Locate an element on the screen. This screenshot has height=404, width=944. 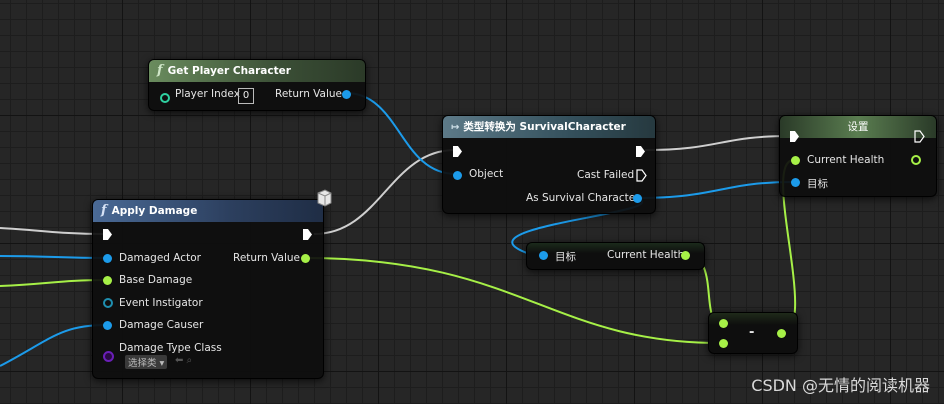
object-pin is located at coordinates (457, 175).